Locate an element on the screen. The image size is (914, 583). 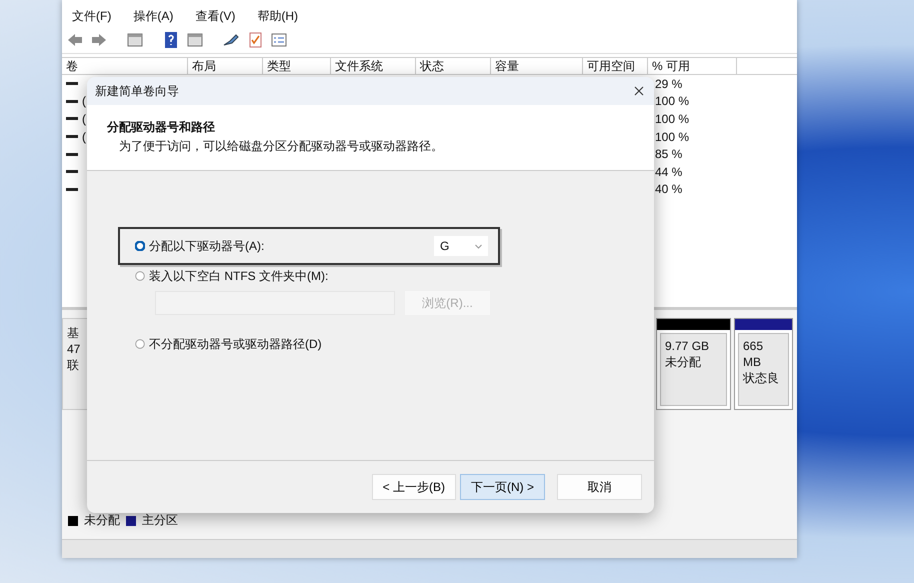
list-icon is located at coordinates (279, 40).